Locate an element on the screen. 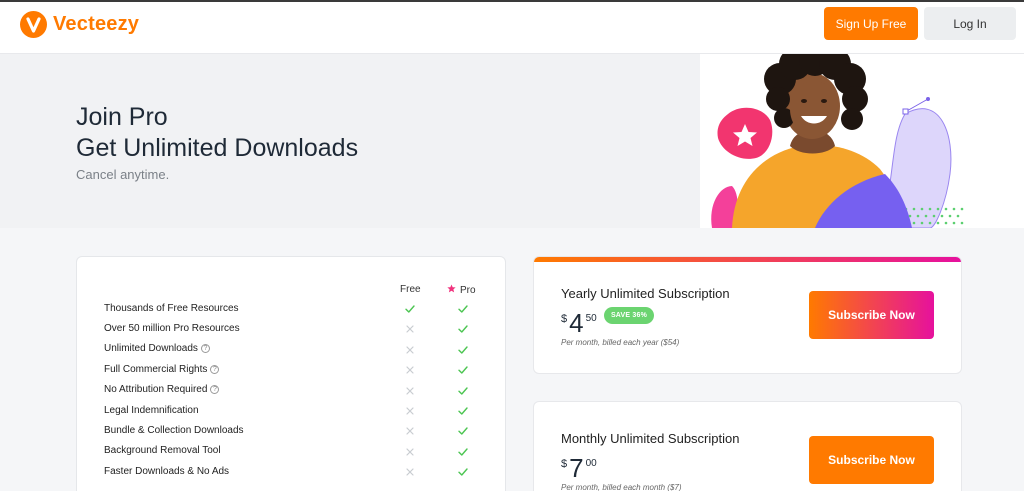  card-accent-bar is located at coordinates (747, 259).